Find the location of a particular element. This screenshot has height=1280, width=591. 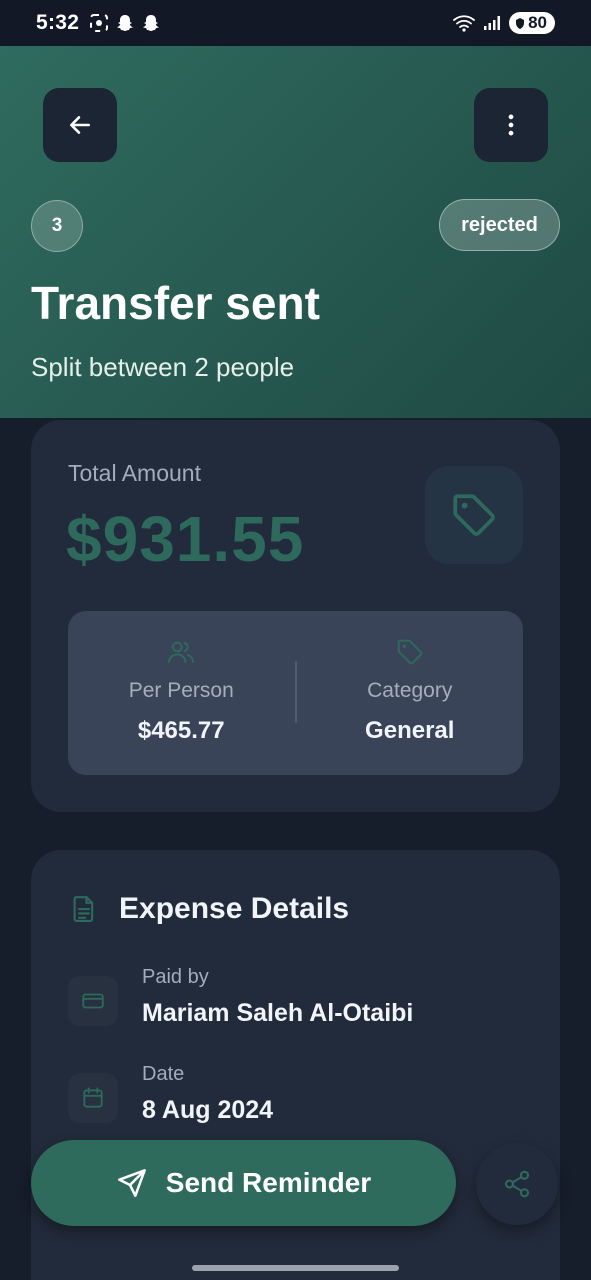

notification-icons is located at coordinates (125, 23).